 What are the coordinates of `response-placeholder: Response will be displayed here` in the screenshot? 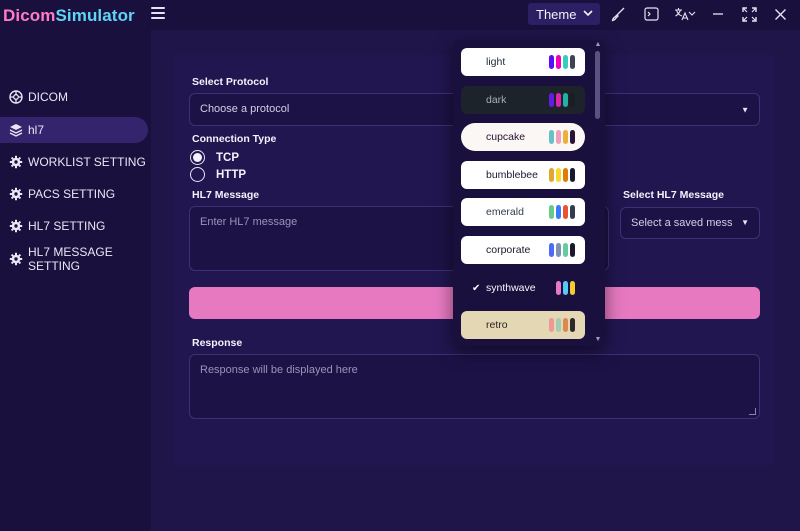 It's located at (279, 370).